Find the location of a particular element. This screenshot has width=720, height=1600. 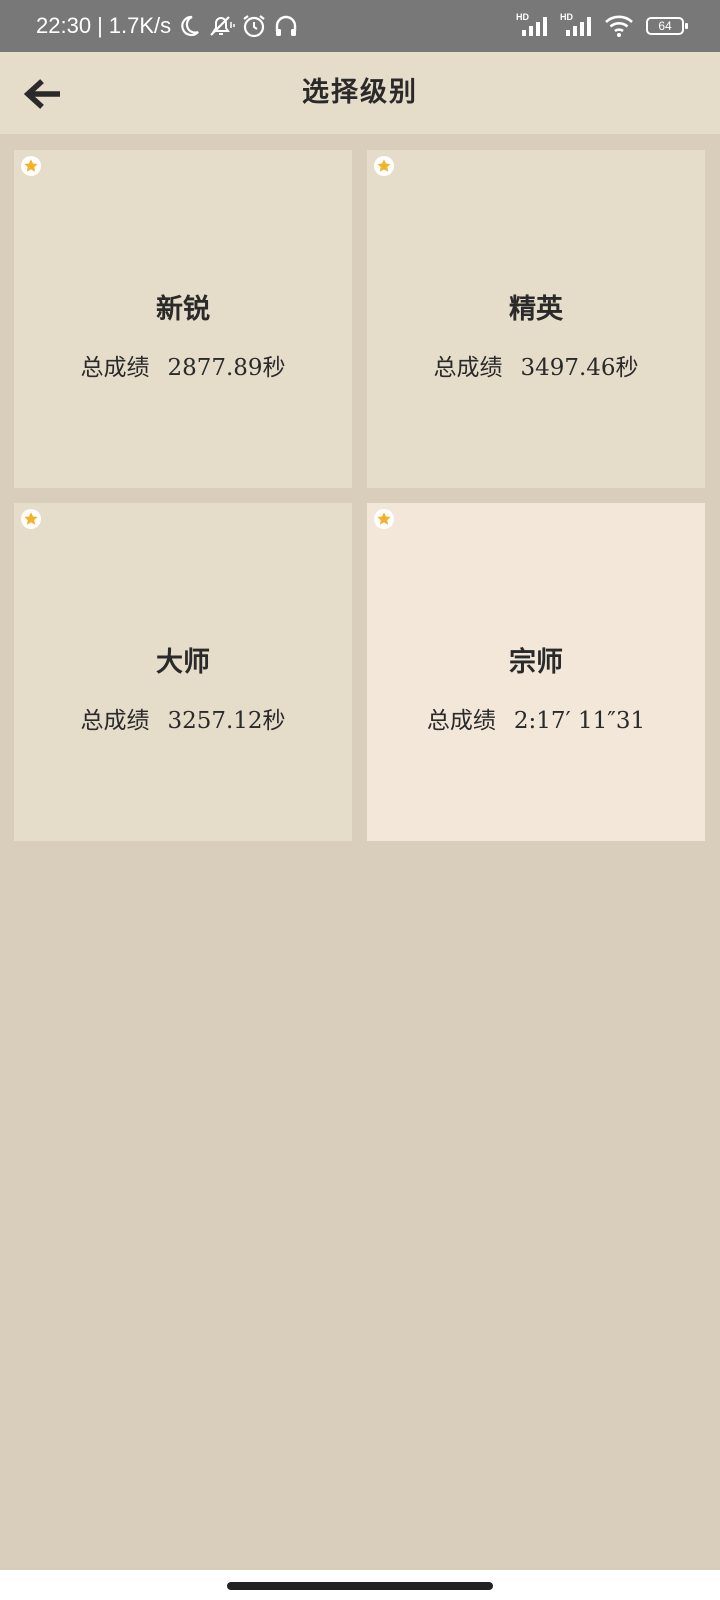

wifi-icon is located at coordinates (619, 26).